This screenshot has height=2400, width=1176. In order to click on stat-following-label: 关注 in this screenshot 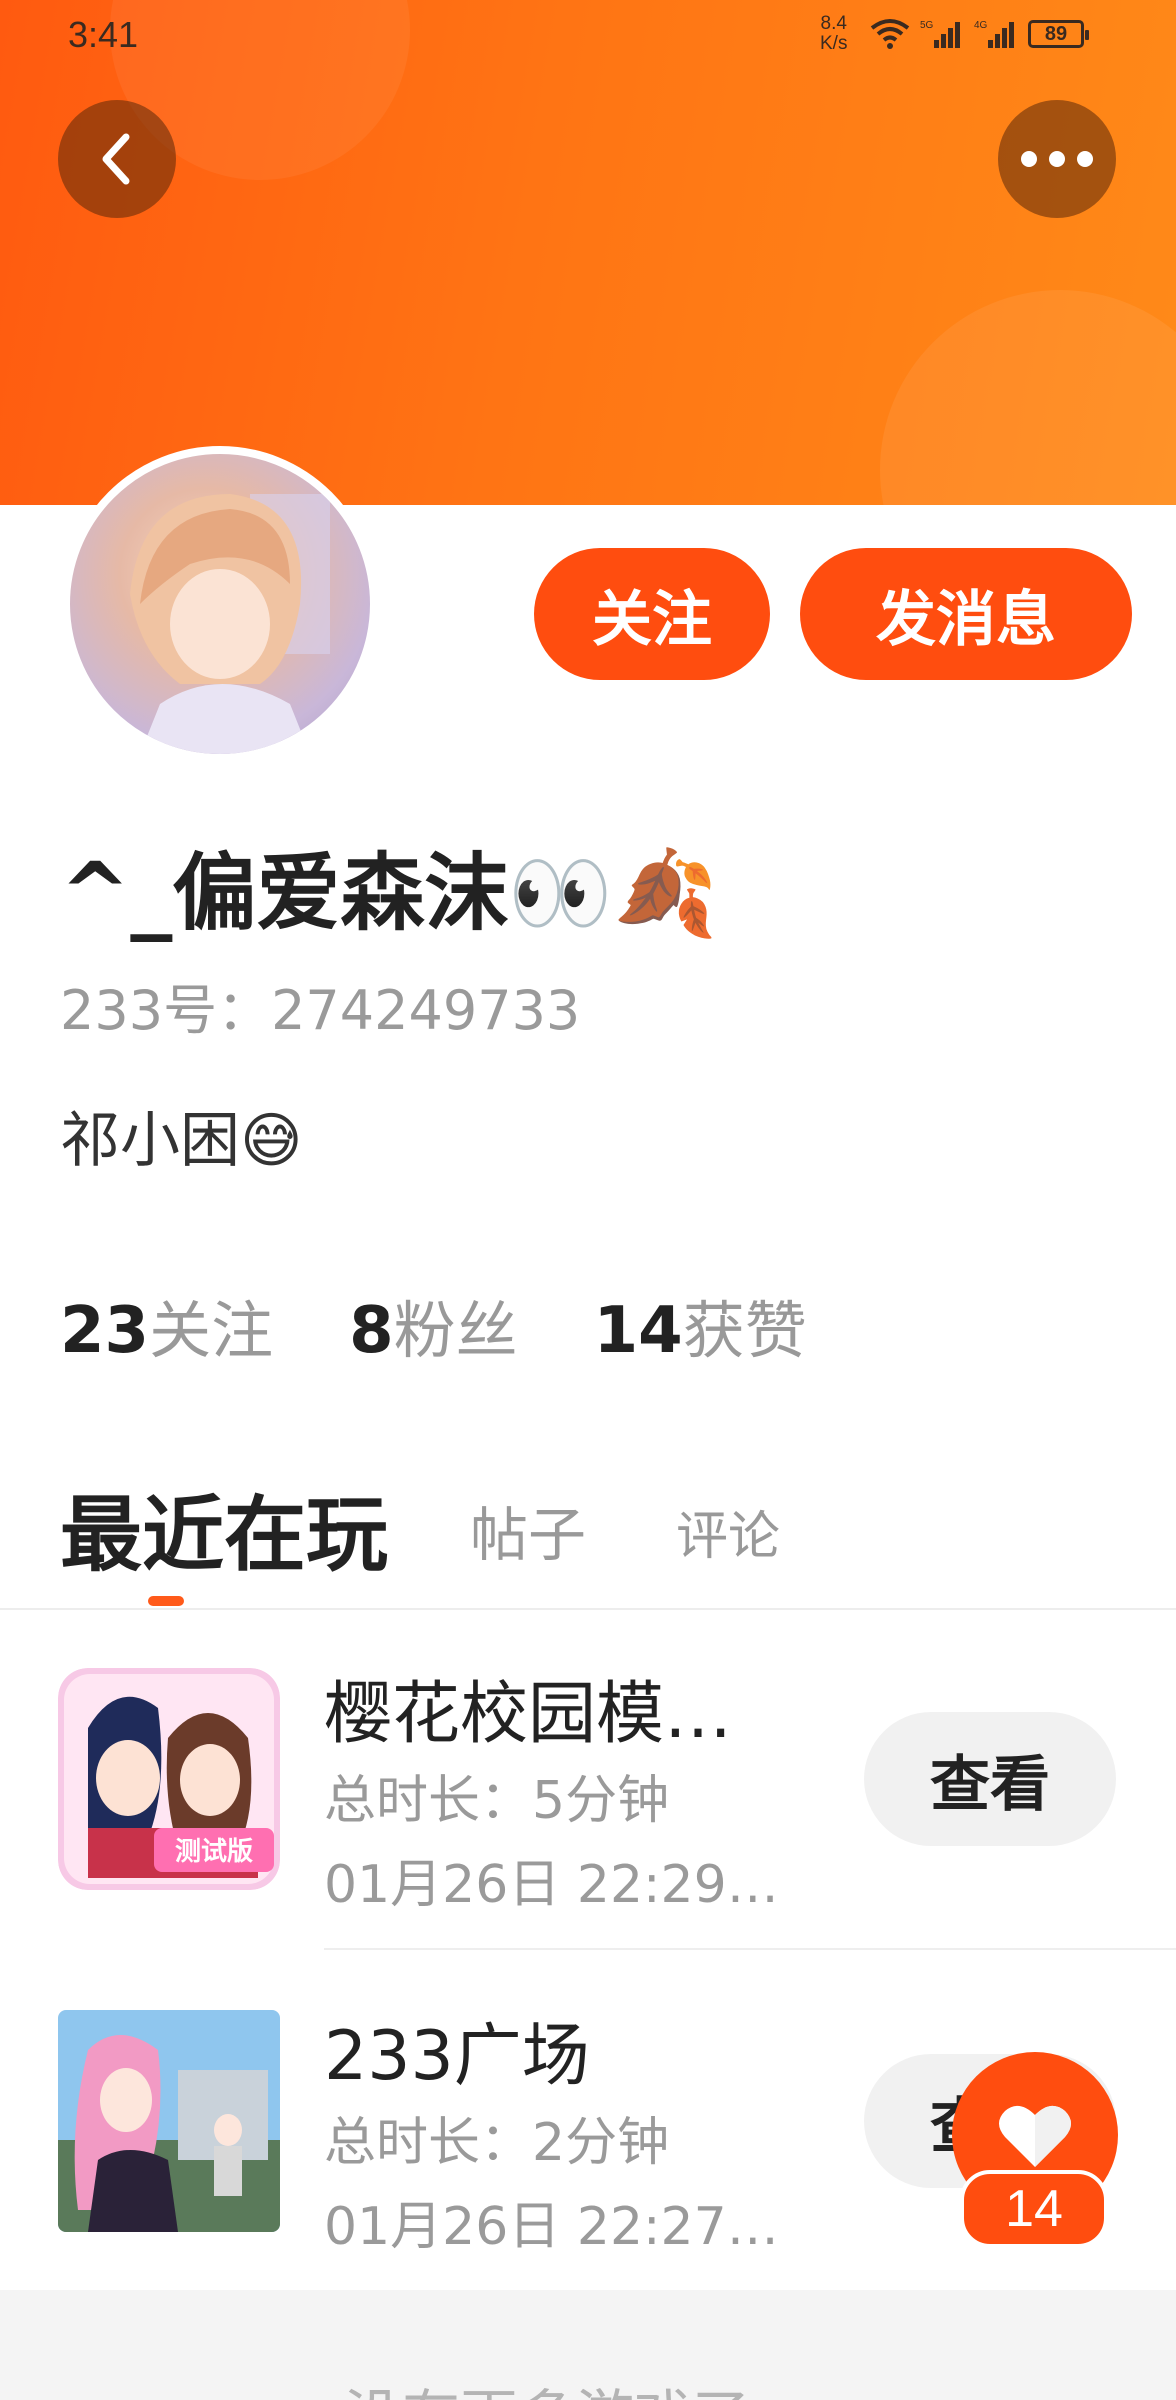, I will do `click(211, 1330)`.